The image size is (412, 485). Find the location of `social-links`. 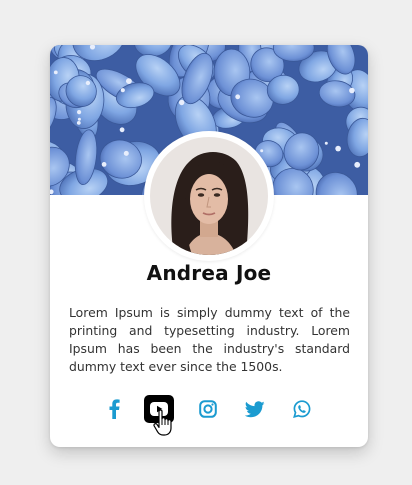

social-links is located at coordinates (209, 410).